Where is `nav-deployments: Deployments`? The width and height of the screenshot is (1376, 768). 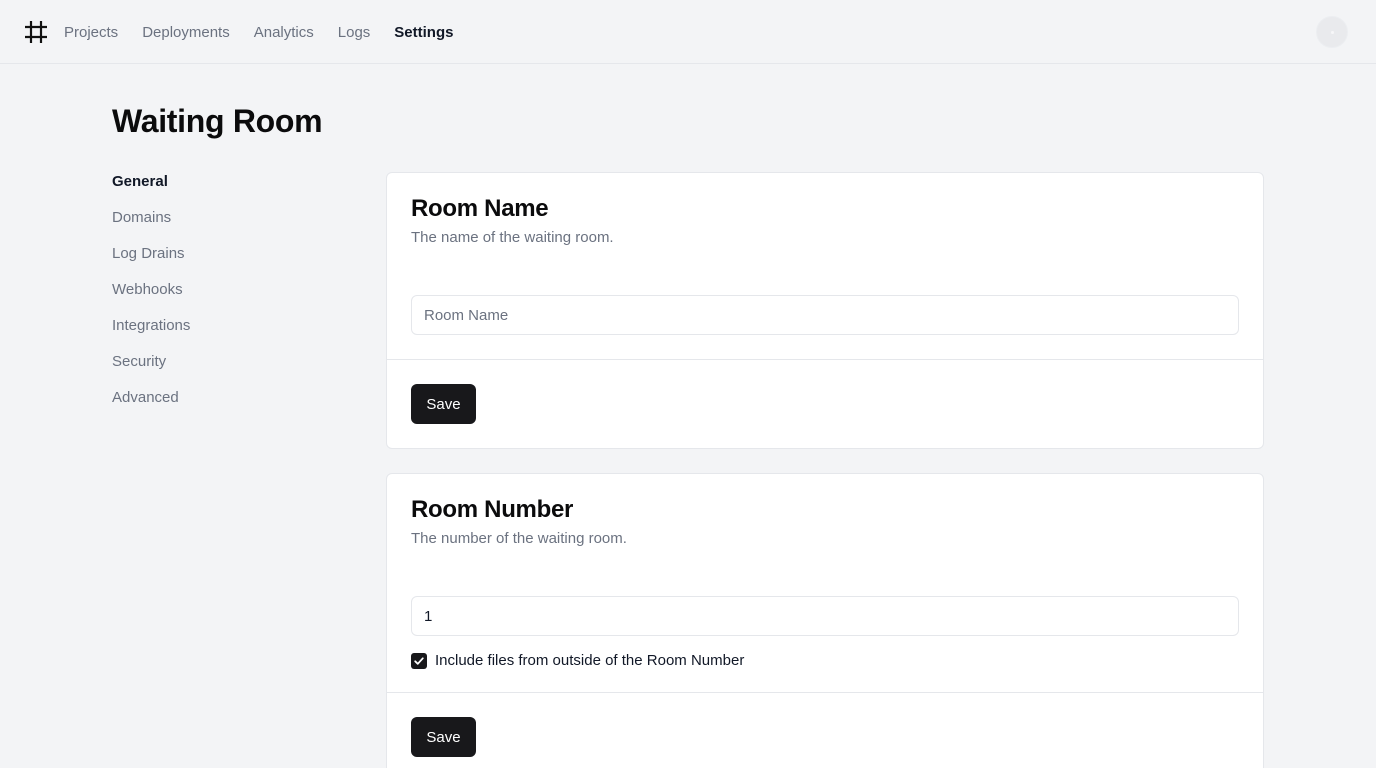
nav-deployments: Deployments is located at coordinates (186, 32).